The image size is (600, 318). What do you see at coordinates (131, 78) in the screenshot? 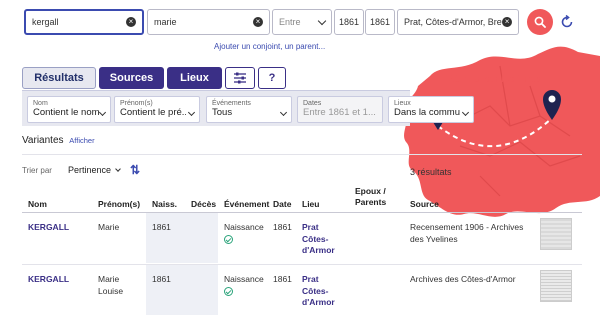
I see `tab-sources: Sources` at bounding box center [131, 78].